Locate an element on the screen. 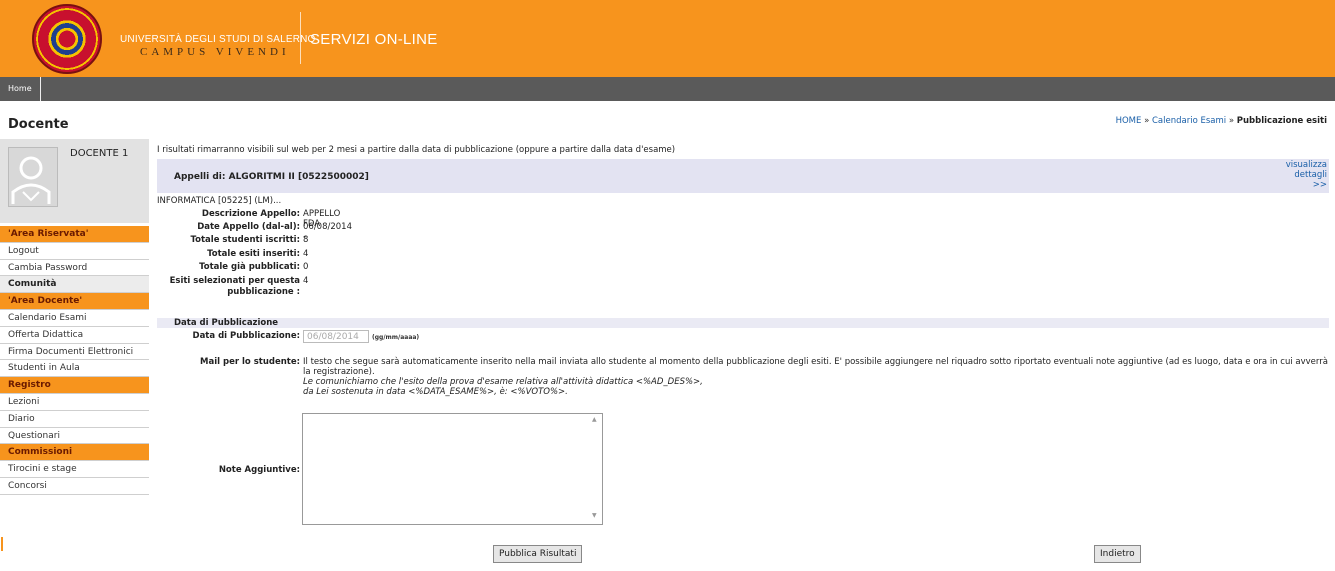  sidebar-title: Docente is located at coordinates (38, 124).